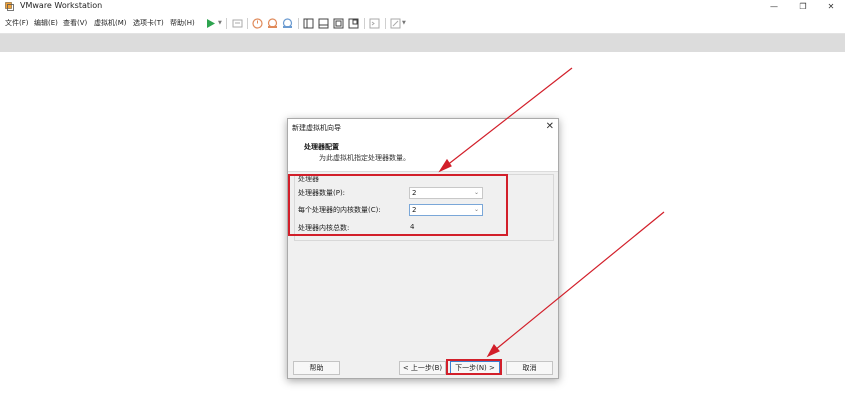 The image size is (845, 400). I want to click on arrow-to-next-button, so click(579, 281).